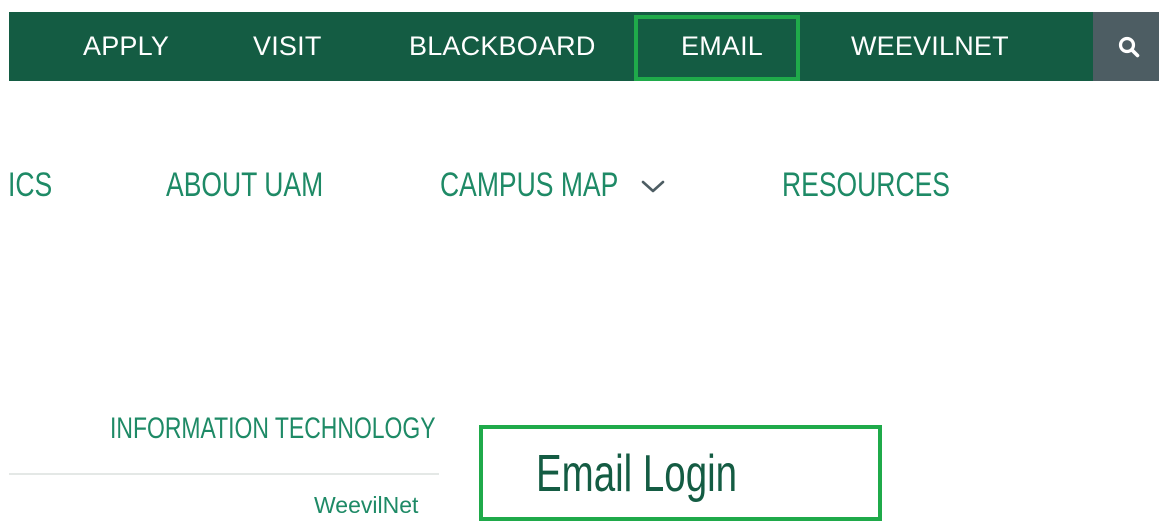  Describe the element at coordinates (287, 46) in the screenshot. I see `top-nav-visit-link: VISIT` at that location.